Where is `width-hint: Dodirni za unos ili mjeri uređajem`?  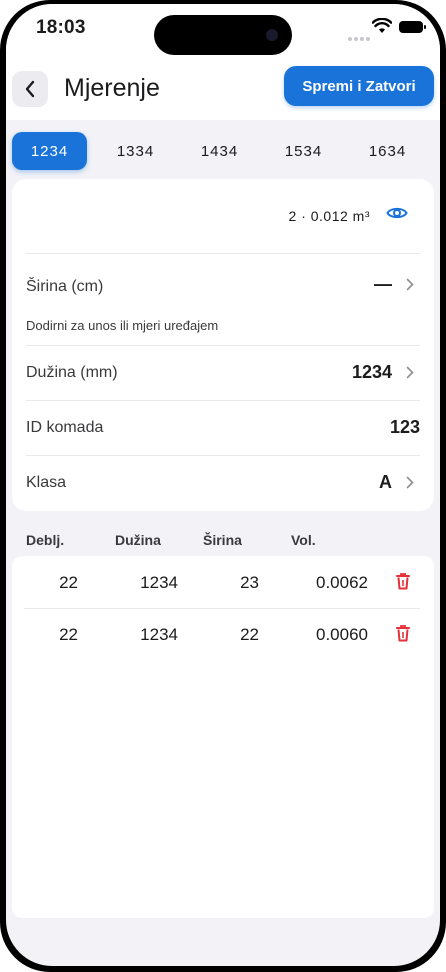
width-hint: Dodirni za unos ili mjeri uređajem is located at coordinates (122, 325).